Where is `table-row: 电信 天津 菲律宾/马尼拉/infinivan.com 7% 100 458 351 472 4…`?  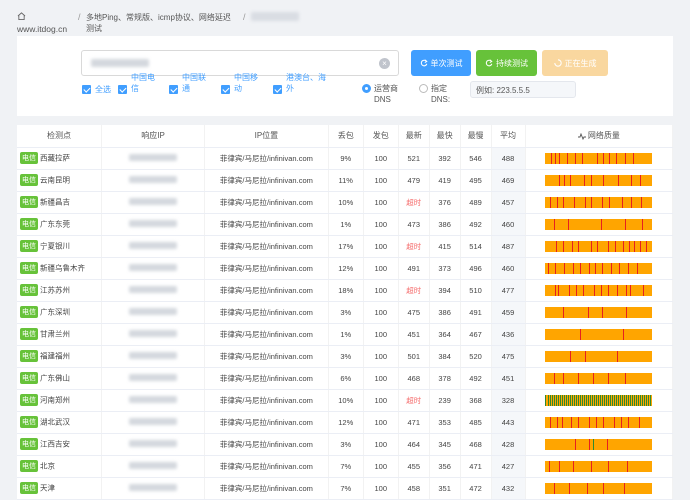
table-row: 电信 天津 菲律宾/马尼拉/infinivan.com 7% 100 458 351 472 4… is located at coordinates (345, 488).